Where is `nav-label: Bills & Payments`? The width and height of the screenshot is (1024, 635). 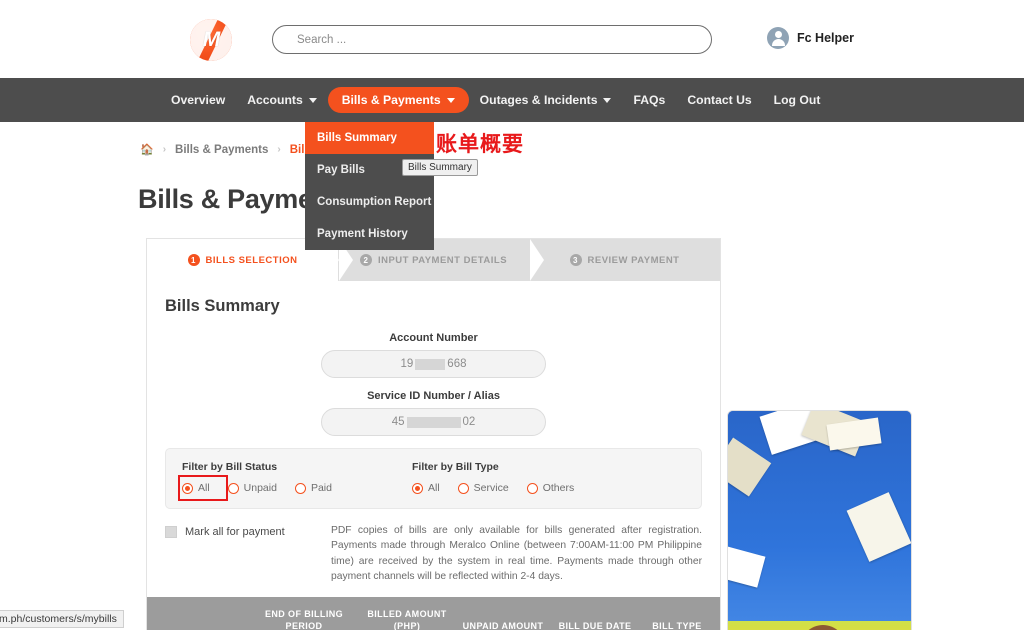
nav-label: Bills & Payments is located at coordinates (391, 100).